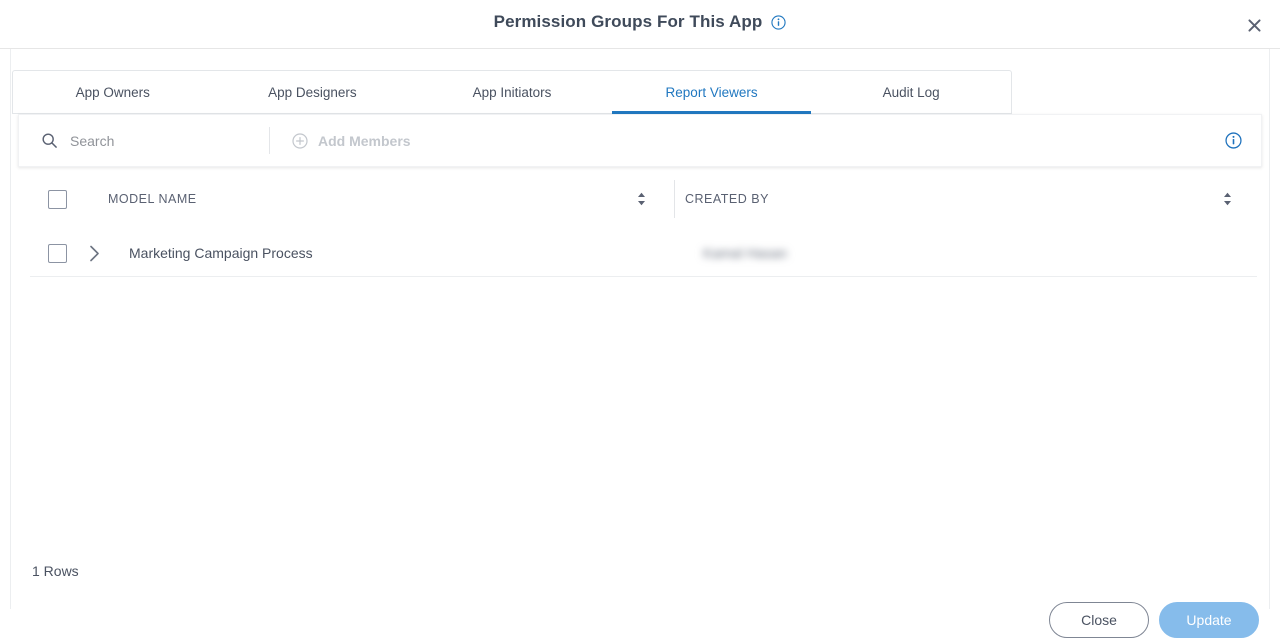 Image resolution: width=1280 pixels, height=638 pixels. I want to click on dialog-title-wrap: Permission Groups For This App, so click(640, 22).